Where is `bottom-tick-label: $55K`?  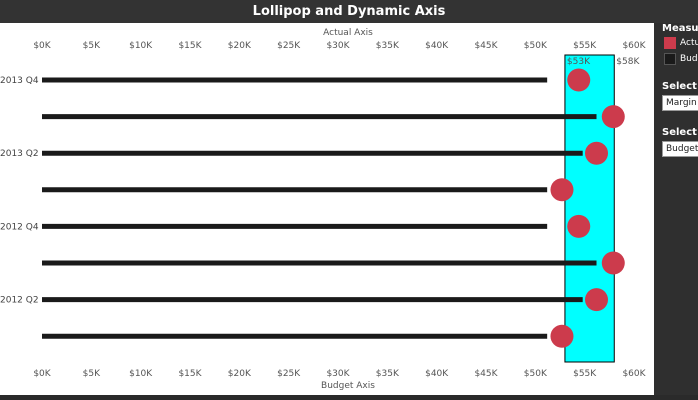 bottom-tick-label: $55K is located at coordinates (585, 374).